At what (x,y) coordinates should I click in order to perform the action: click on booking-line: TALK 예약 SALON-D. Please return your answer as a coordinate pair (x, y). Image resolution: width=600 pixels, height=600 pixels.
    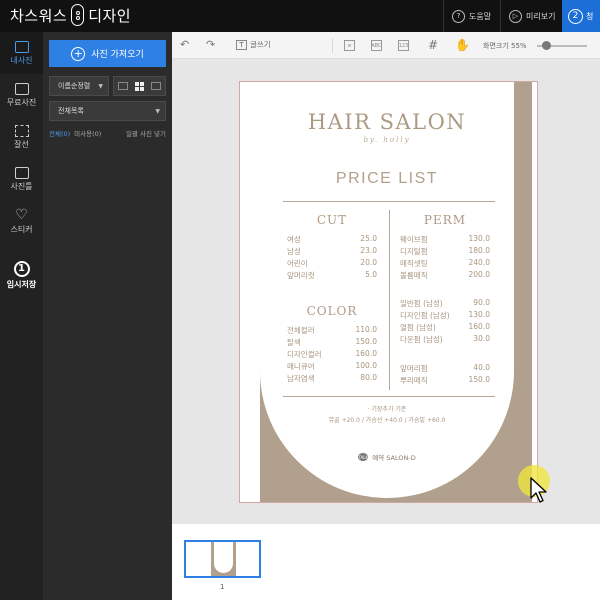
    Looking at the image, I should click on (387, 457).